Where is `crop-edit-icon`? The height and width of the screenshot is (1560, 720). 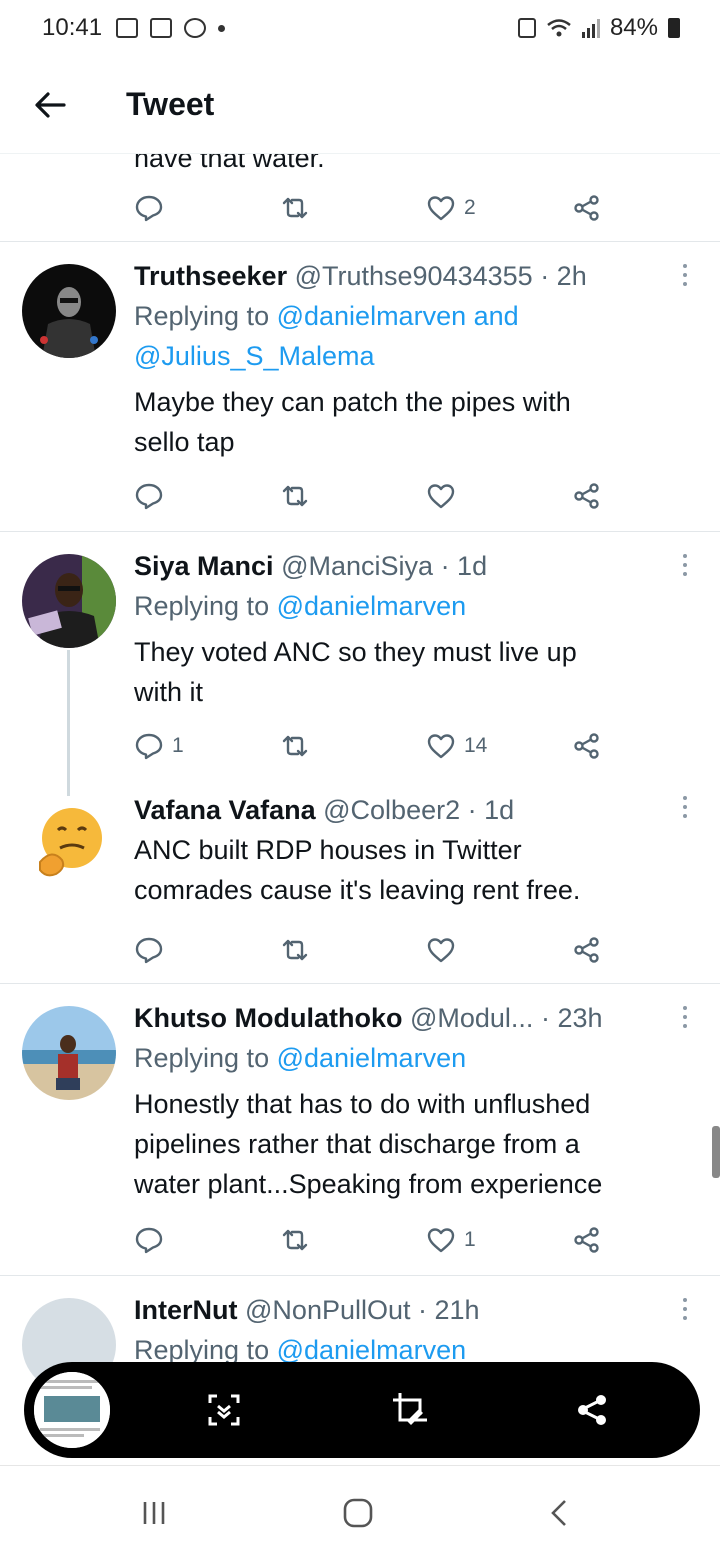 crop-edit-icon is located at coordinates (410, 1410).